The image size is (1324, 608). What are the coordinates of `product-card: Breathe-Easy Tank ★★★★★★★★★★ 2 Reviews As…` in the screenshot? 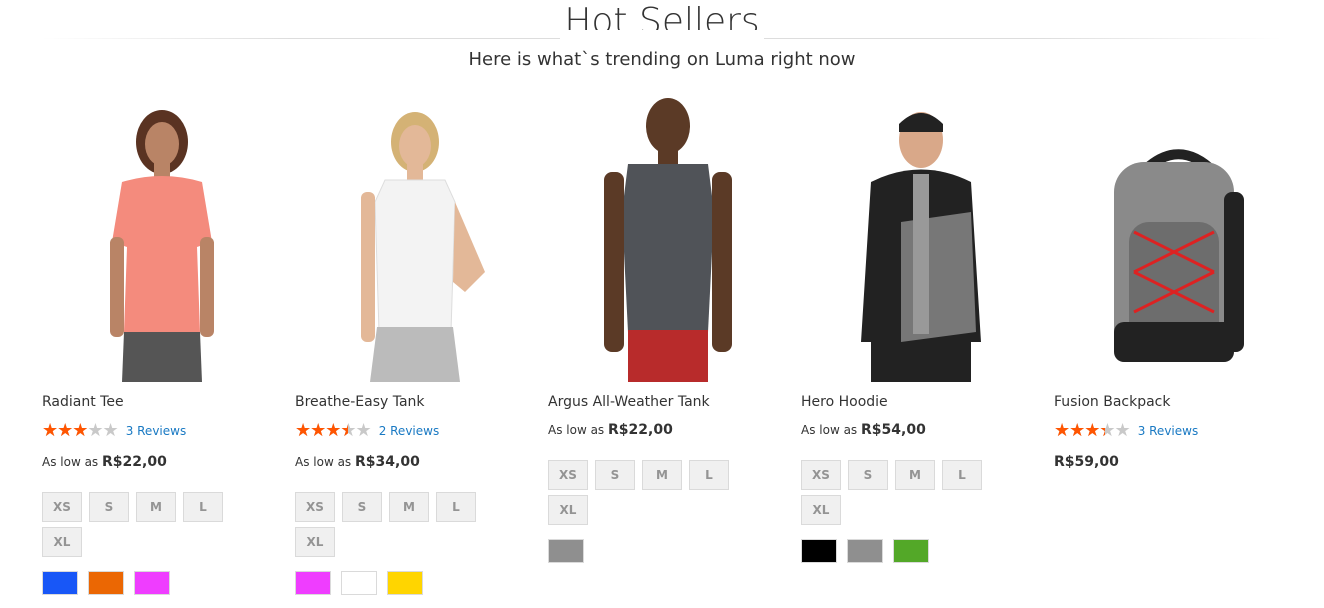 It's located at (415, 345).